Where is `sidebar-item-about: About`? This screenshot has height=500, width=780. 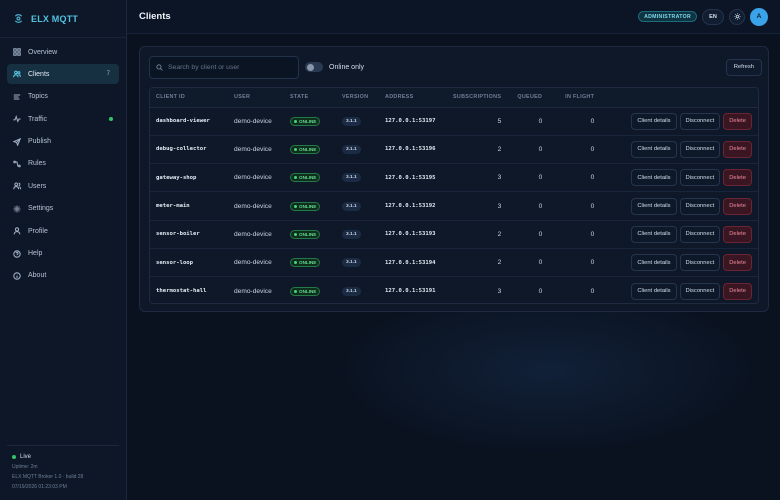
sidebar-item-about: About is located at coordinates (63, 276).